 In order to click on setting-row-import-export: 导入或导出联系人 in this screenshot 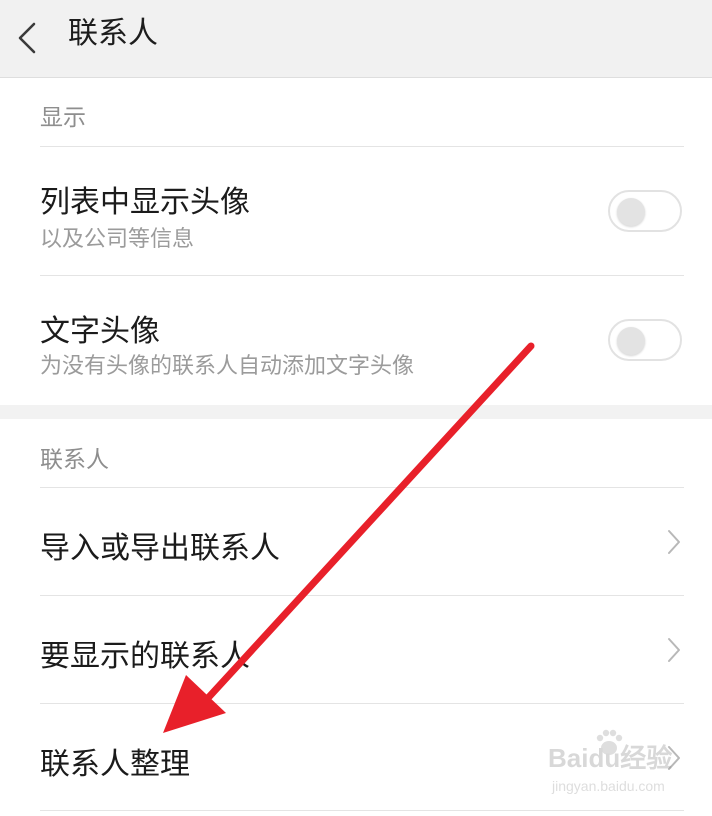, I will do `click(356, 541)`.